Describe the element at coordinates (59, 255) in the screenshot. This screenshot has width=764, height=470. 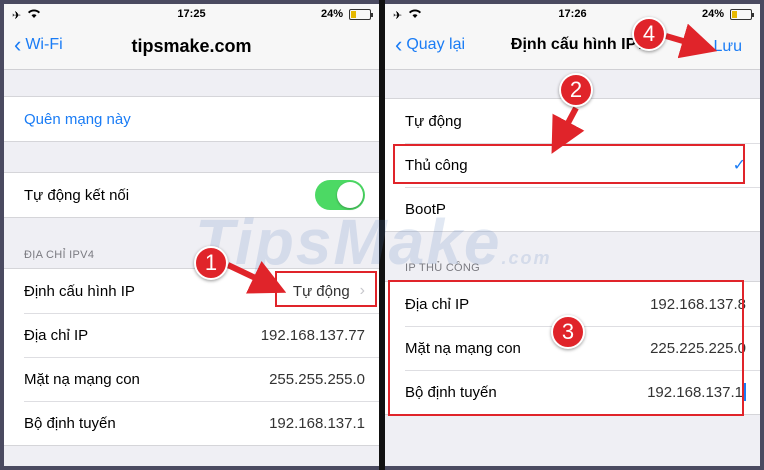
I see `ipv4-section-header: ĐỊA CHỈ IPV4` at that location.